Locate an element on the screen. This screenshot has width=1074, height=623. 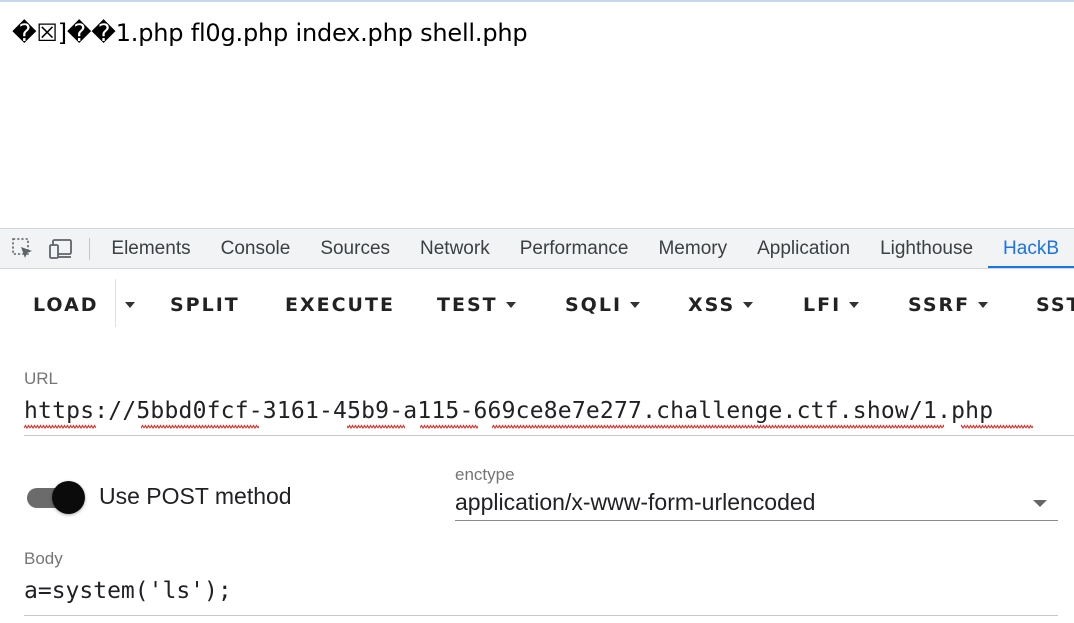
xss-menu-button: XSS is located at coordinates (720, 305).